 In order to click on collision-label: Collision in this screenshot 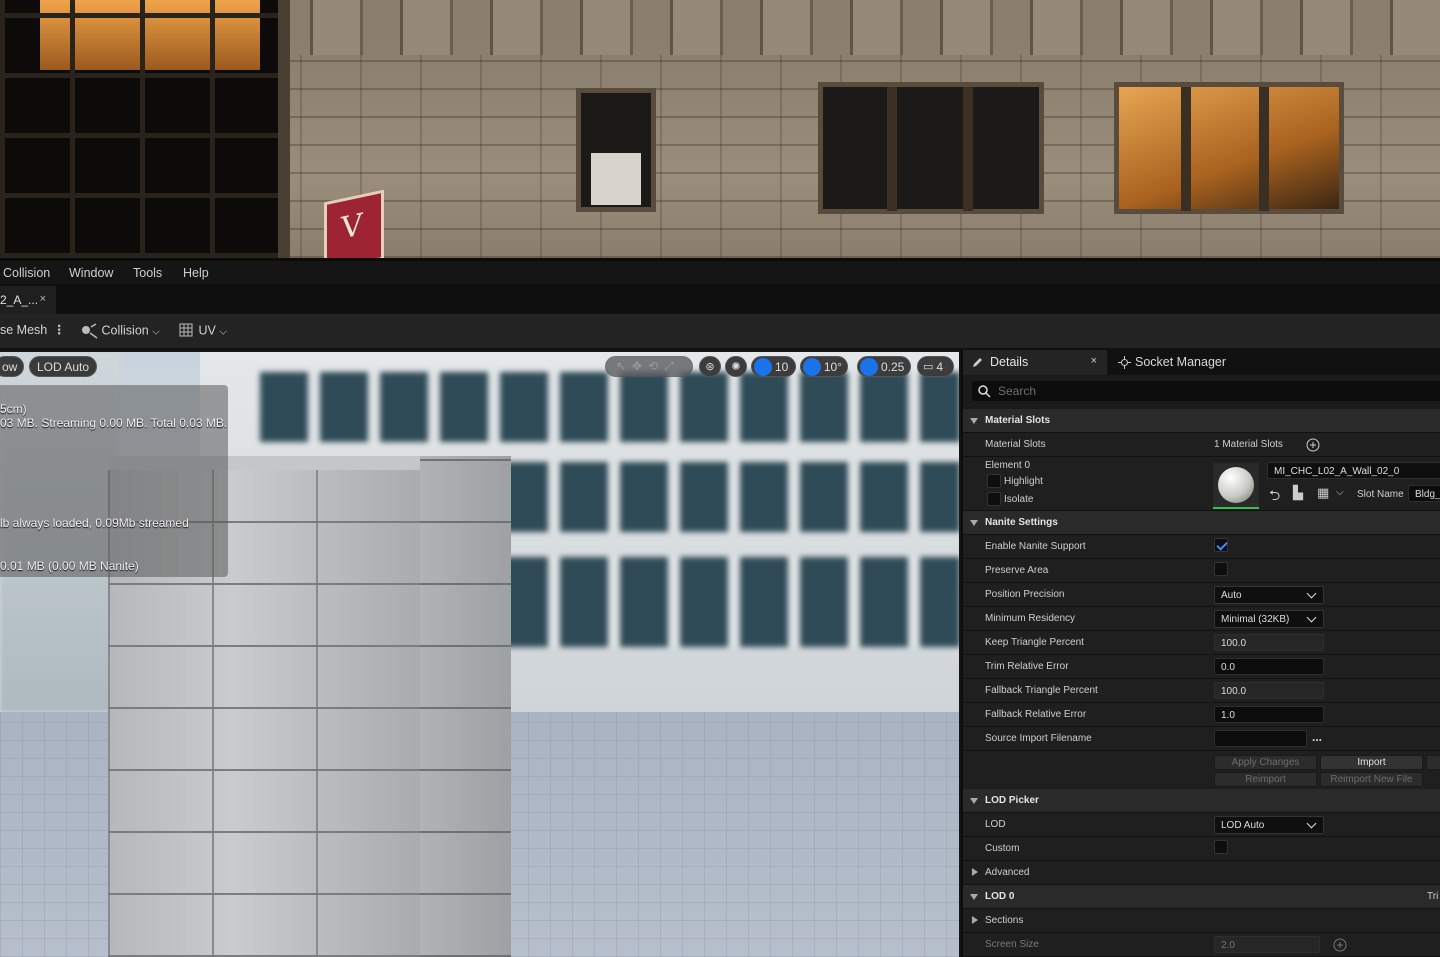, I will do `click(125, 330)`.